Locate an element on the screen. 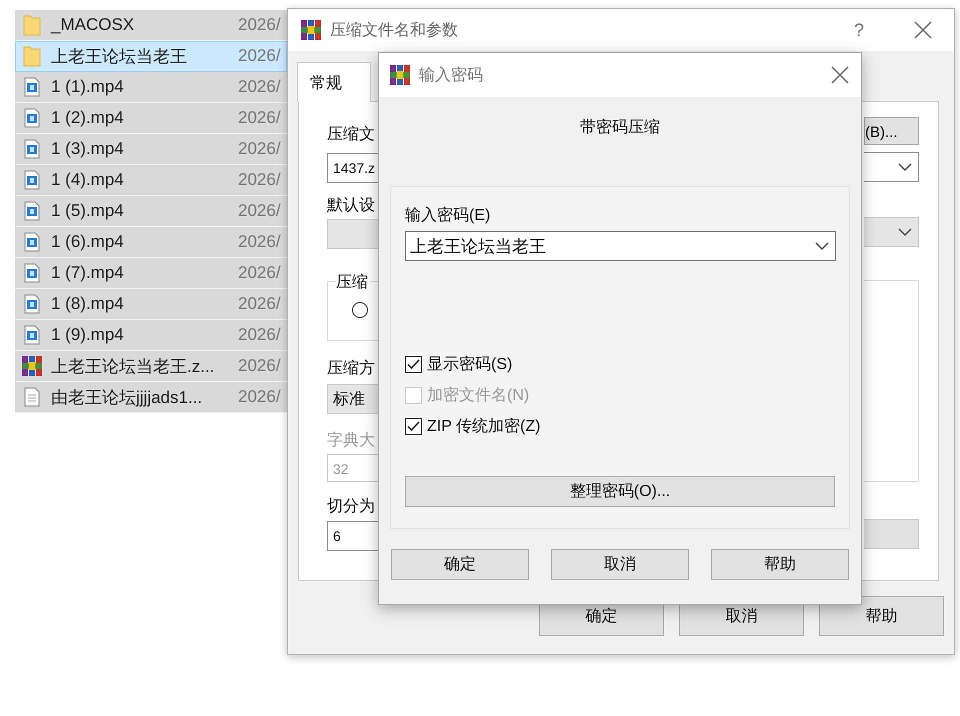 This screenshot has height=716, width=960. file-name: 1 (7).mp4 is located at coordinates (88, 273).